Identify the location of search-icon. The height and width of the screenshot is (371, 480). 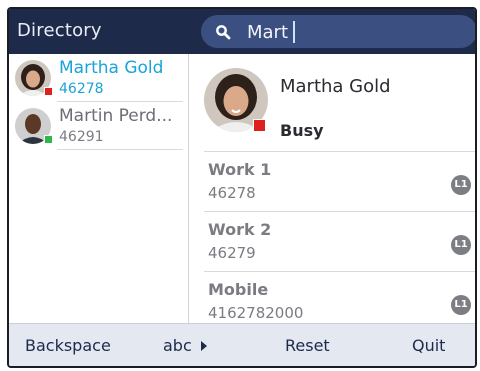
(223, 32).